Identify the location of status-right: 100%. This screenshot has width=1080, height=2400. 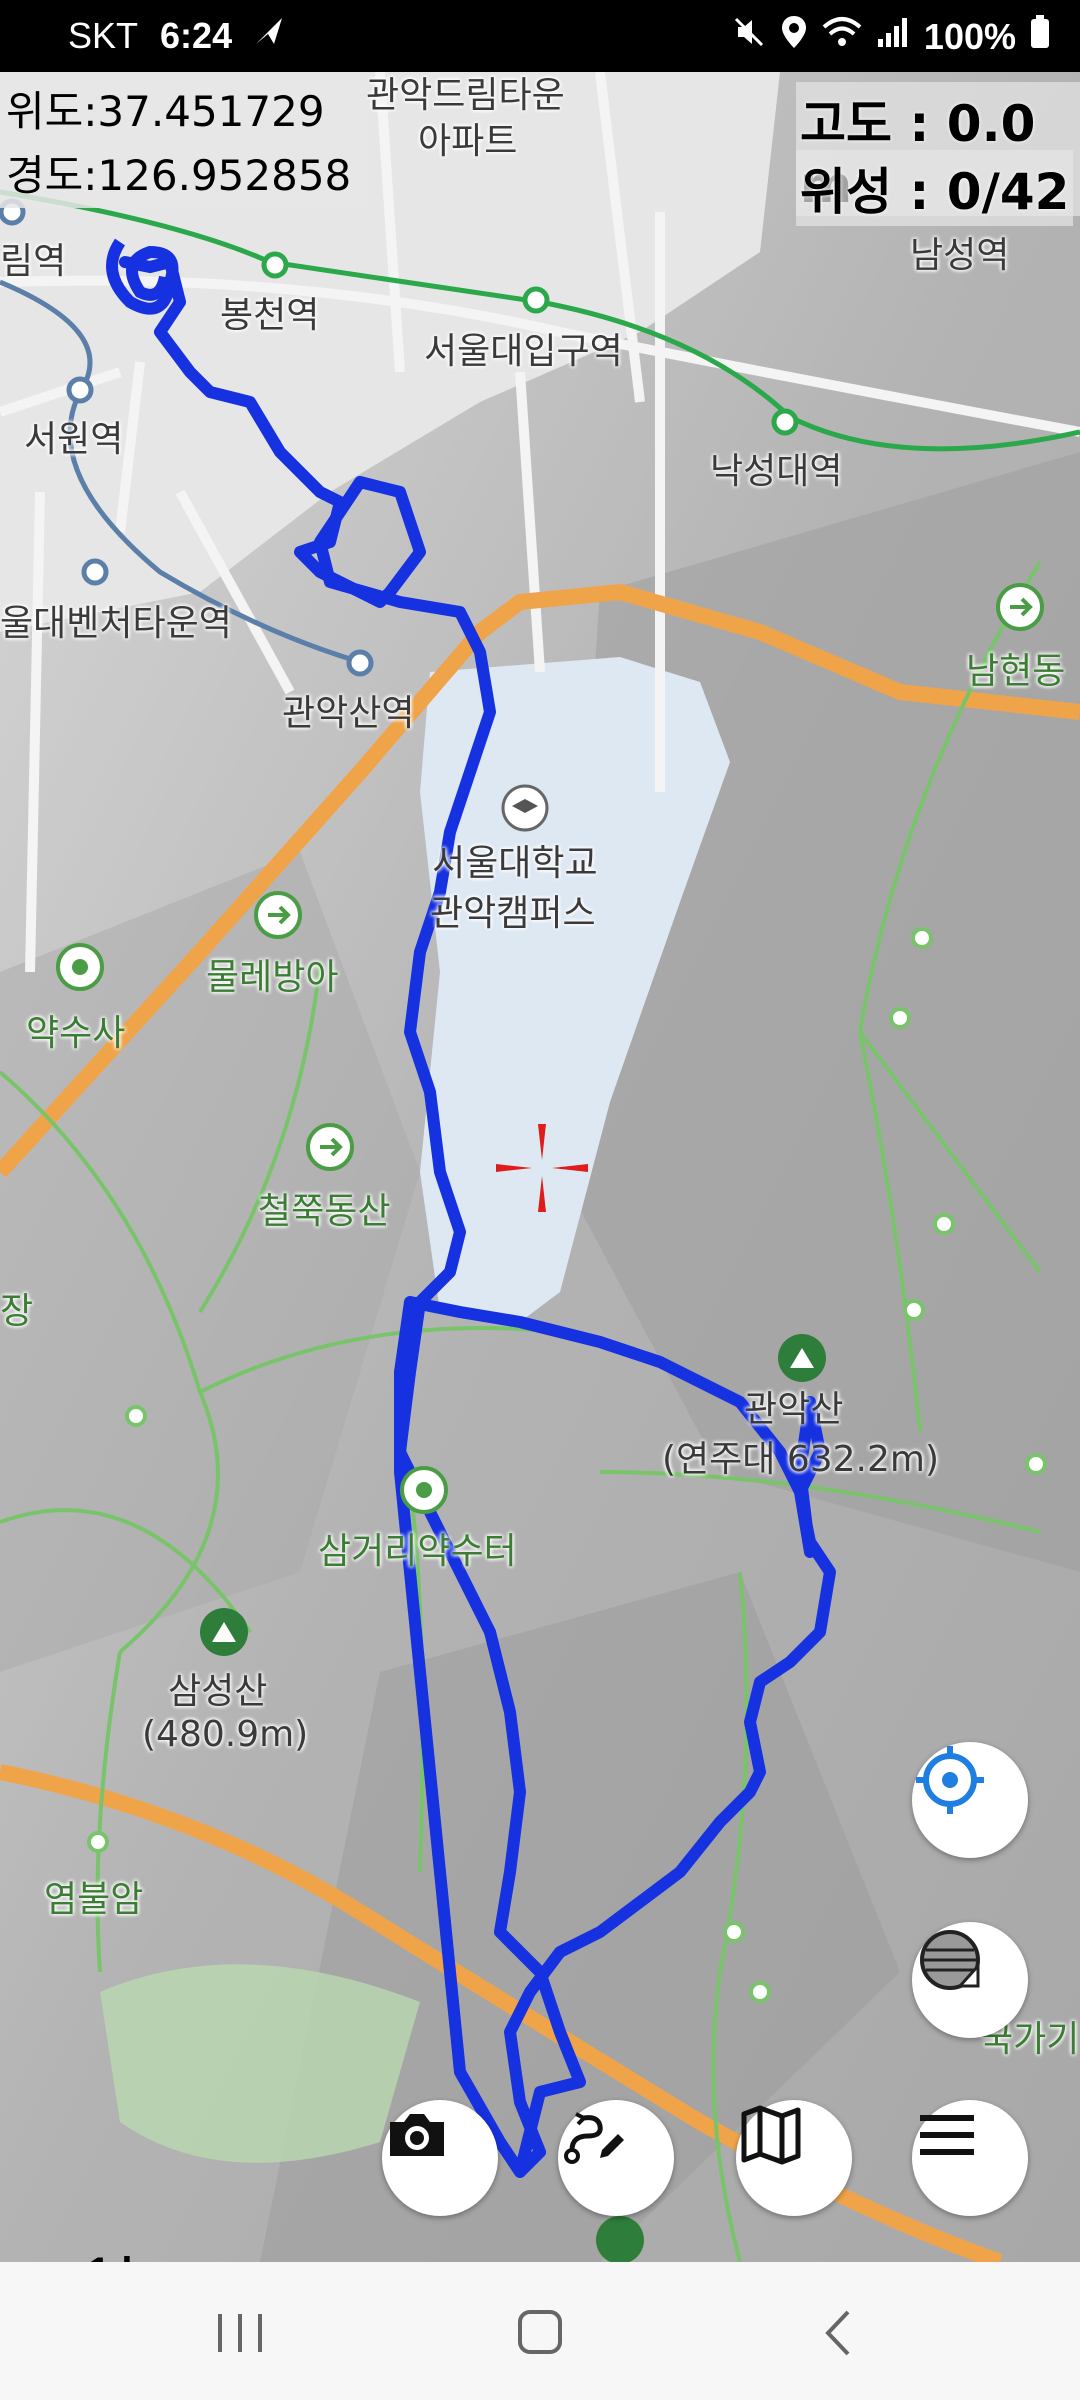
(891, 36).